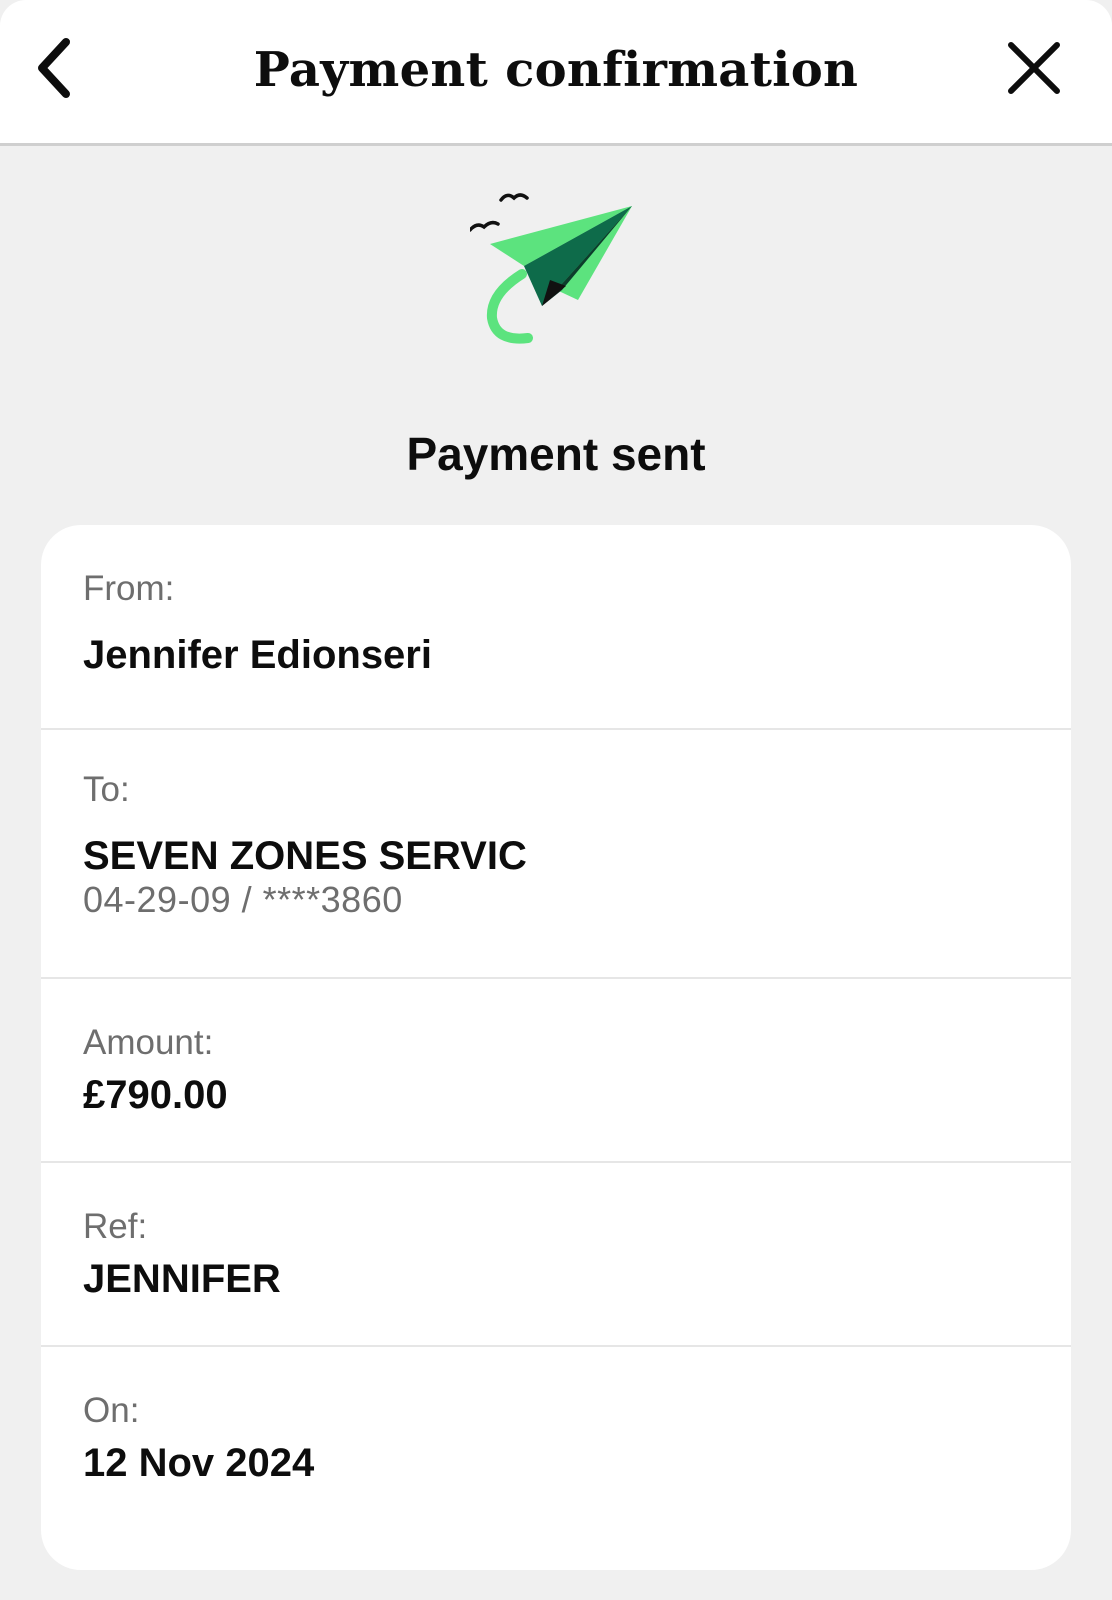  What do you see at coordinates (556, 1255) in the screenshot?
I see `ref-row: Ref: JENNIFER` at bounding box center [556, 1255].